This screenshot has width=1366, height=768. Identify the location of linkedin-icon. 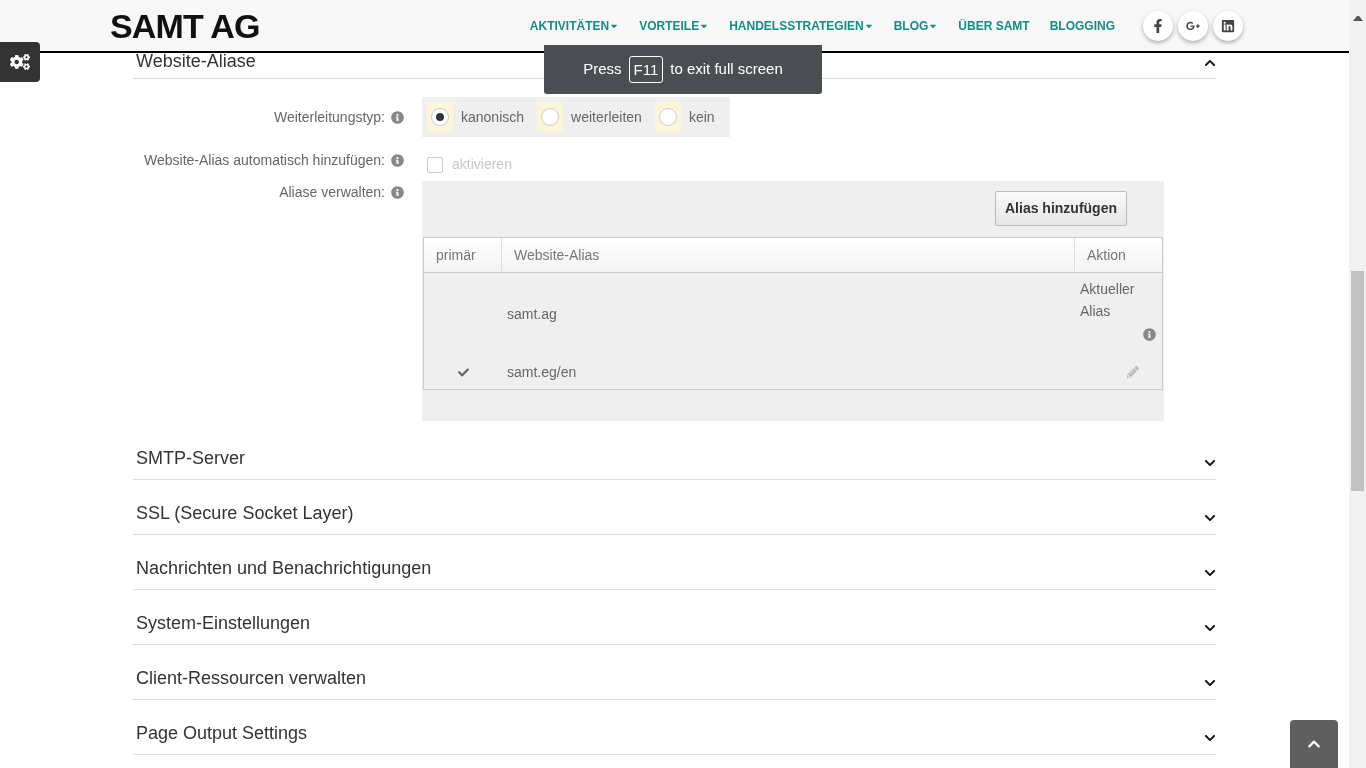
(1228, 25).